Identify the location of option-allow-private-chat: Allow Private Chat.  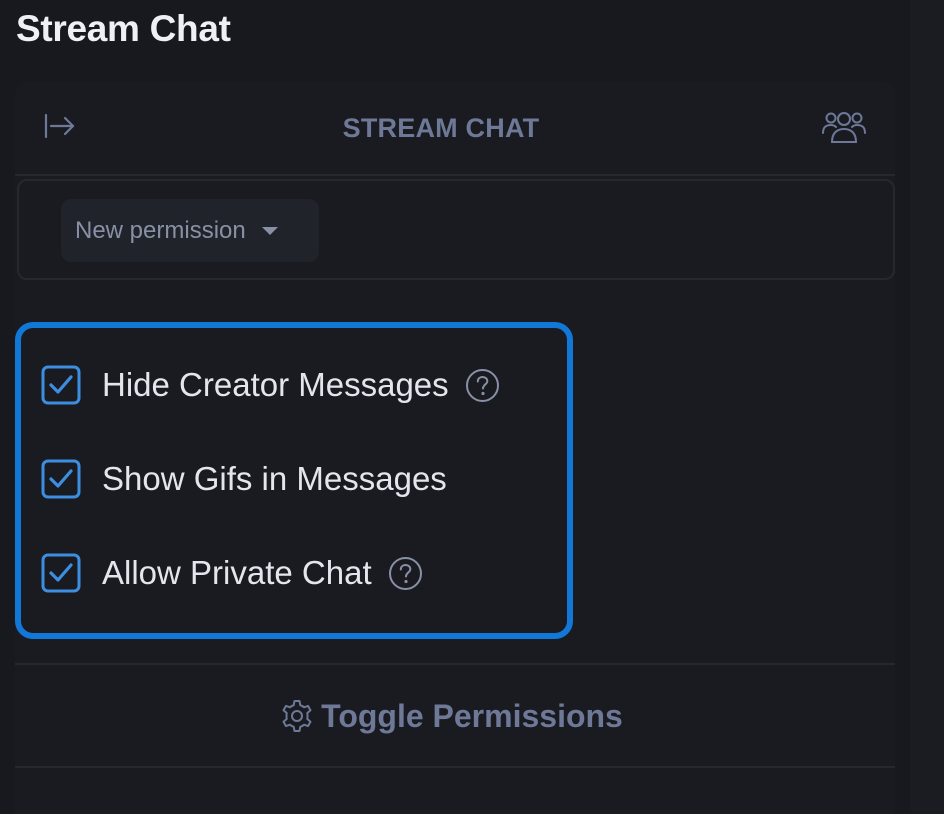
(232, 573).